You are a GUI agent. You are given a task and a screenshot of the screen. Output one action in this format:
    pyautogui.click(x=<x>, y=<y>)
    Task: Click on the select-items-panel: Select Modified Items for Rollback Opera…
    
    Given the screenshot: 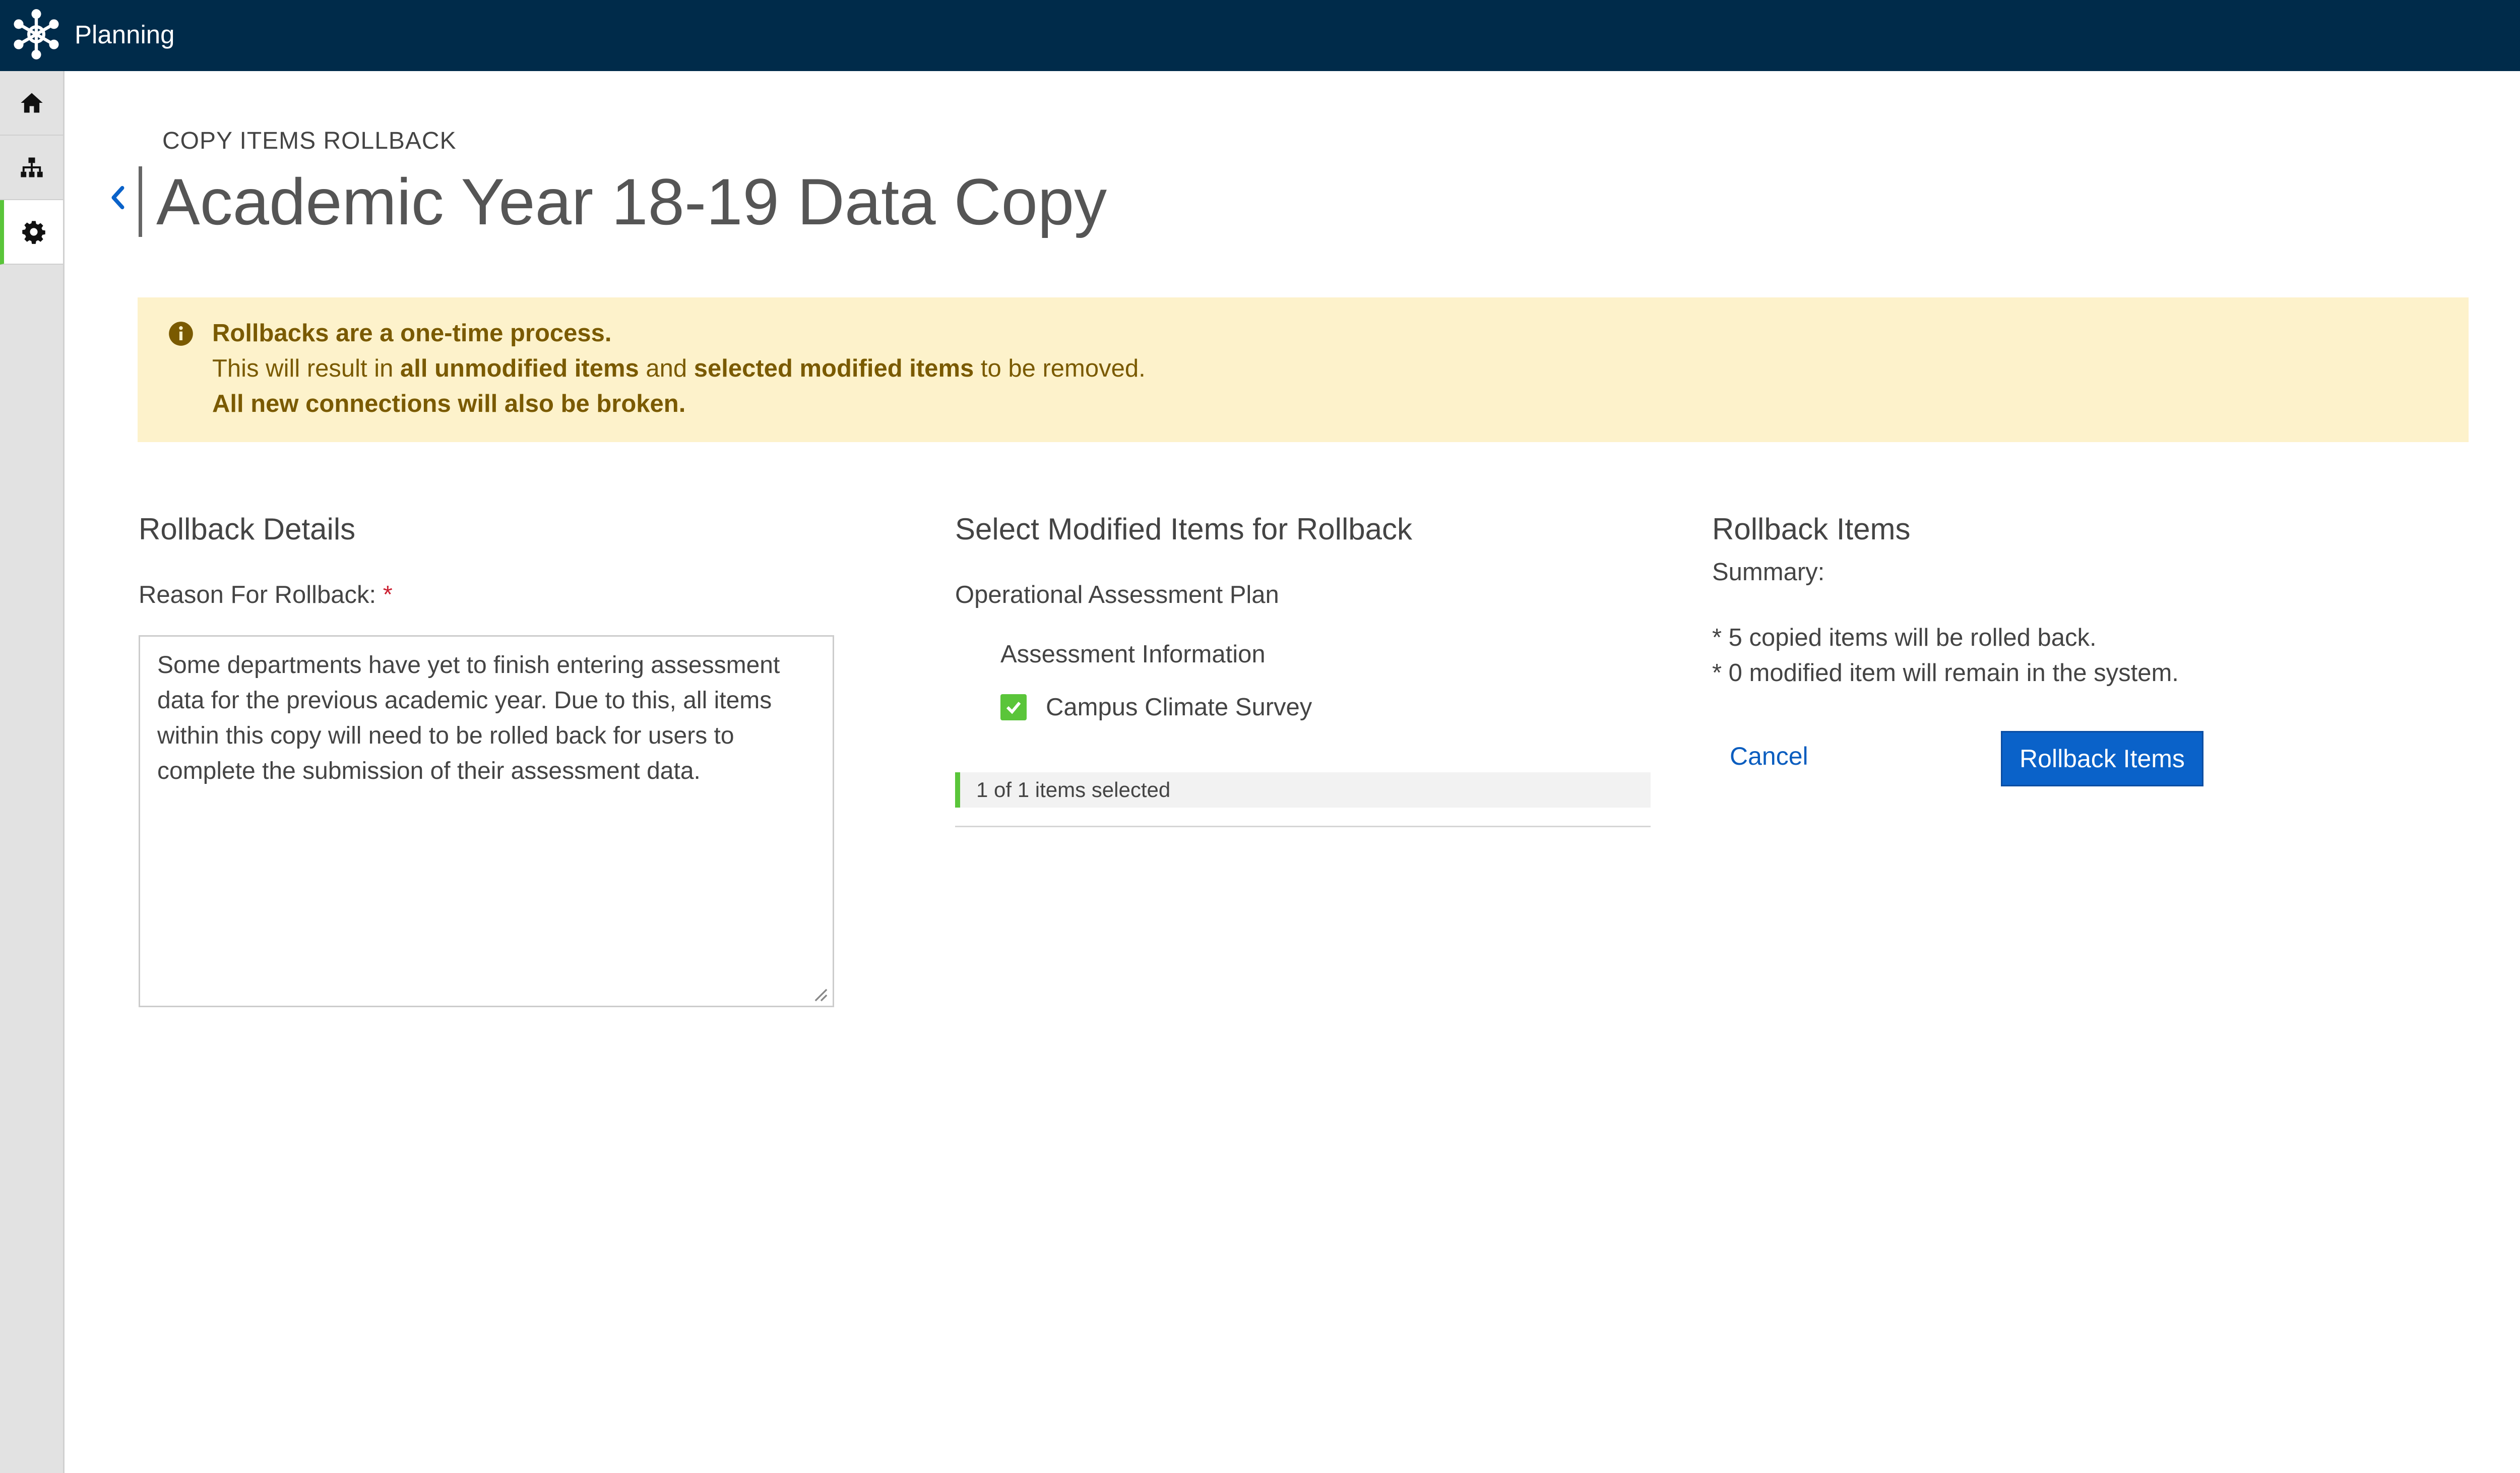 What is the action you would take?
    pyautogui.click(x=1303, y=668)
    